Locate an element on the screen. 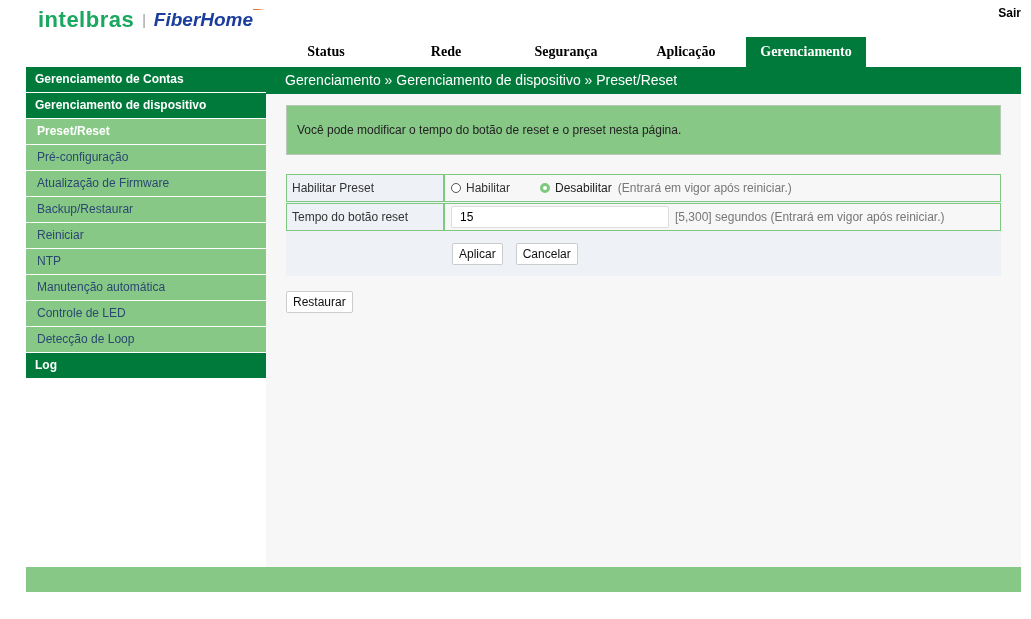  partner-logo: FiberHome is located at coordinates (203, 20).